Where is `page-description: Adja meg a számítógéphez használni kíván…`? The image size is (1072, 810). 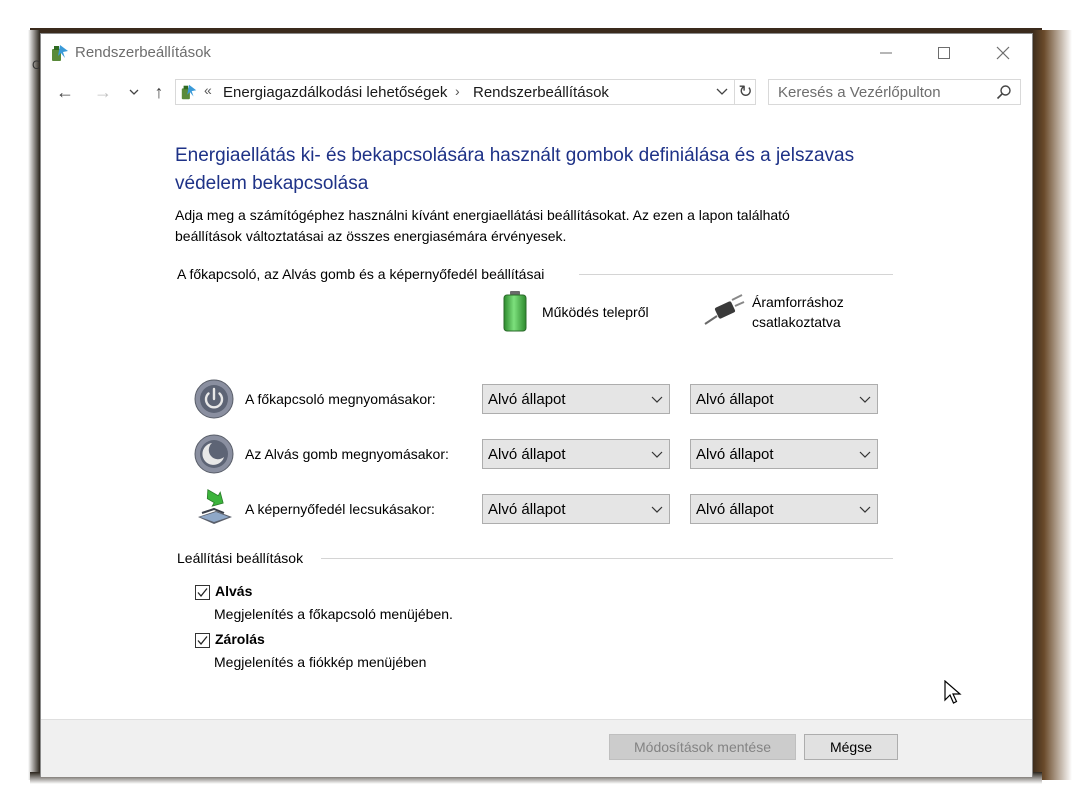 page-description: Adja meg a számítógéphez használni kíván… is located at coordinates (482, 225).